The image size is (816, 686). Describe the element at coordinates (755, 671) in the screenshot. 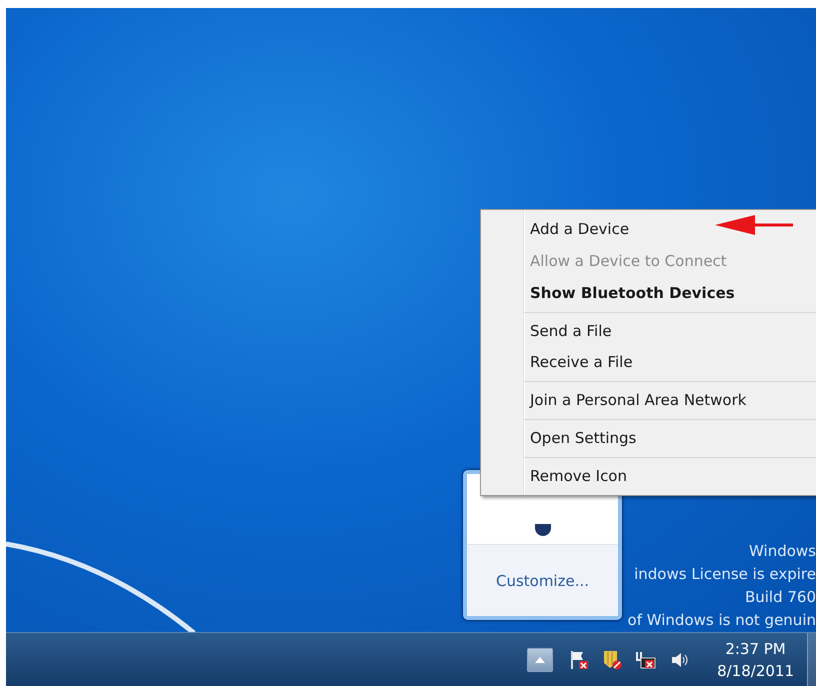

I see `clock-date: 8/18/2011` at that location.